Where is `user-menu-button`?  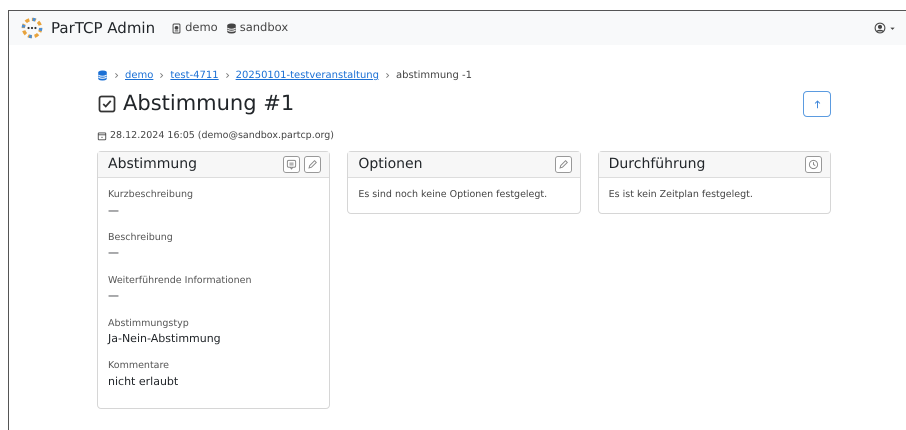
user-menu-button is located at coordinates (885, 28).